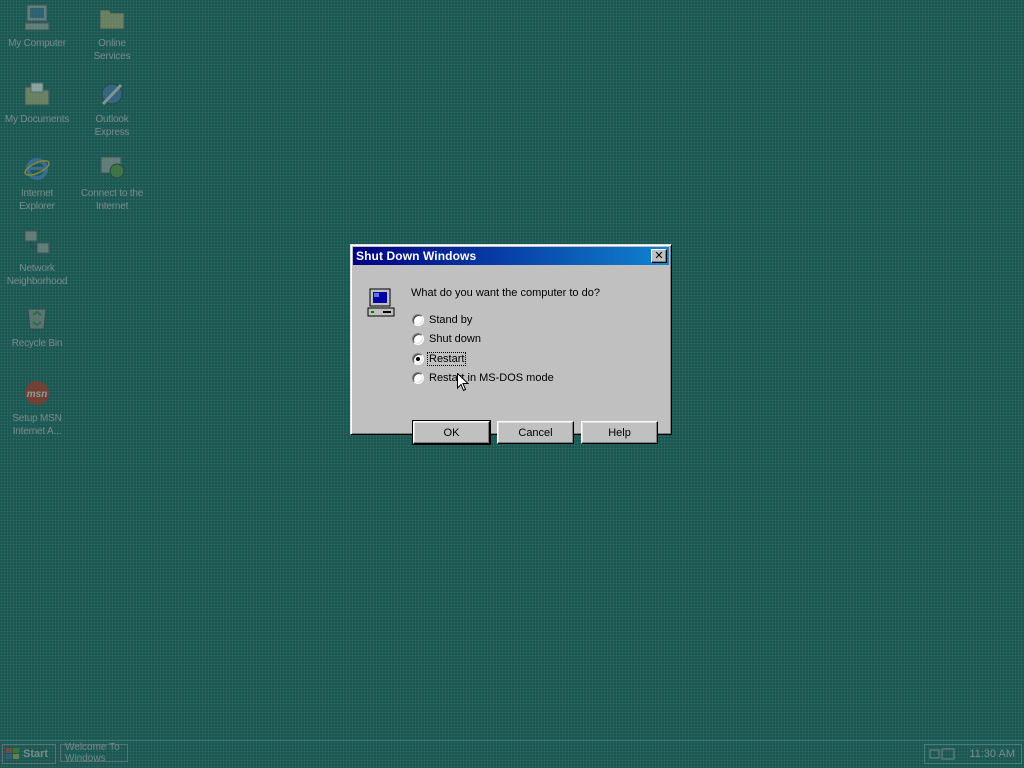 The image size is (1024, 768). What do you see at coordinates (992, 754) in the screenshot?
I see `clock: 11:30 AM` at bounding box center [992, 754].